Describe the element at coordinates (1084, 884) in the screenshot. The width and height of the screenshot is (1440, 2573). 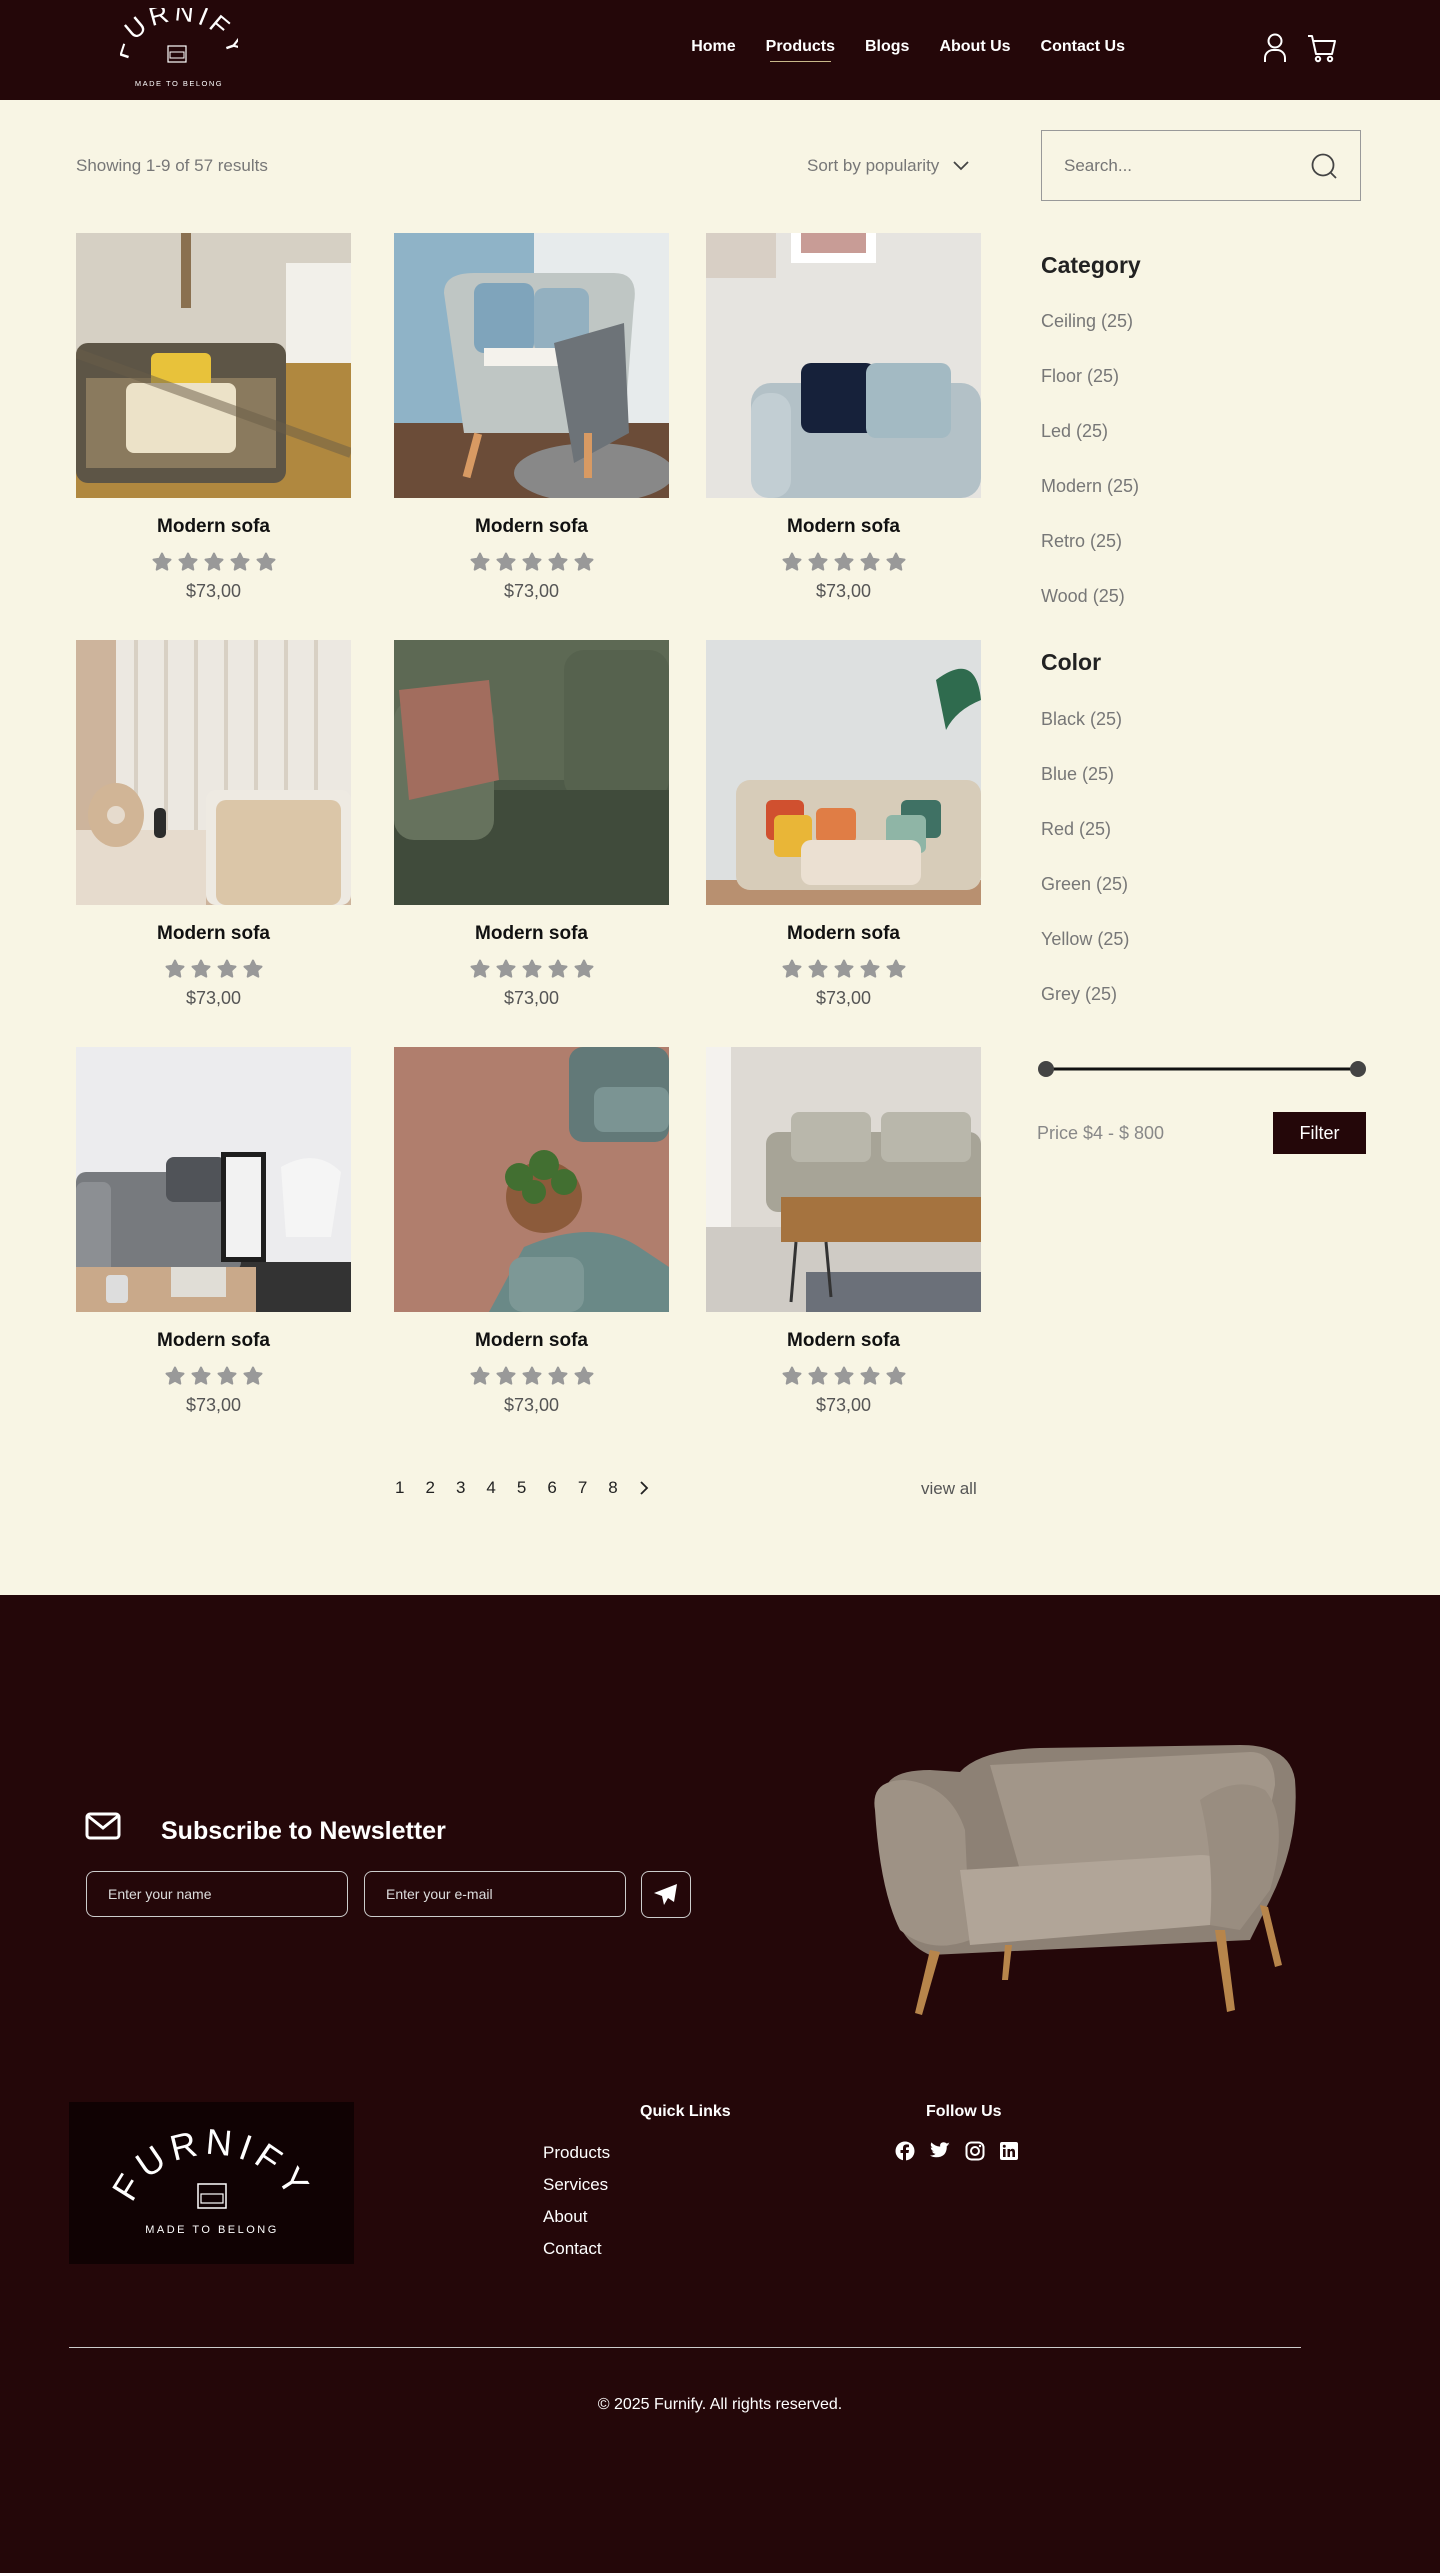
I see `color-item: Green (25)` at that location.